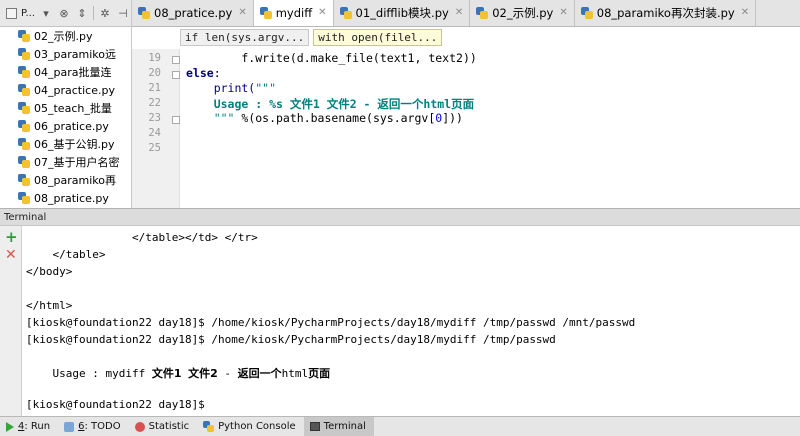 This screenshot has width=800, height=436. I want to click on tab-08-pratice: 08_pratice.py ✕, so click(193, 13).